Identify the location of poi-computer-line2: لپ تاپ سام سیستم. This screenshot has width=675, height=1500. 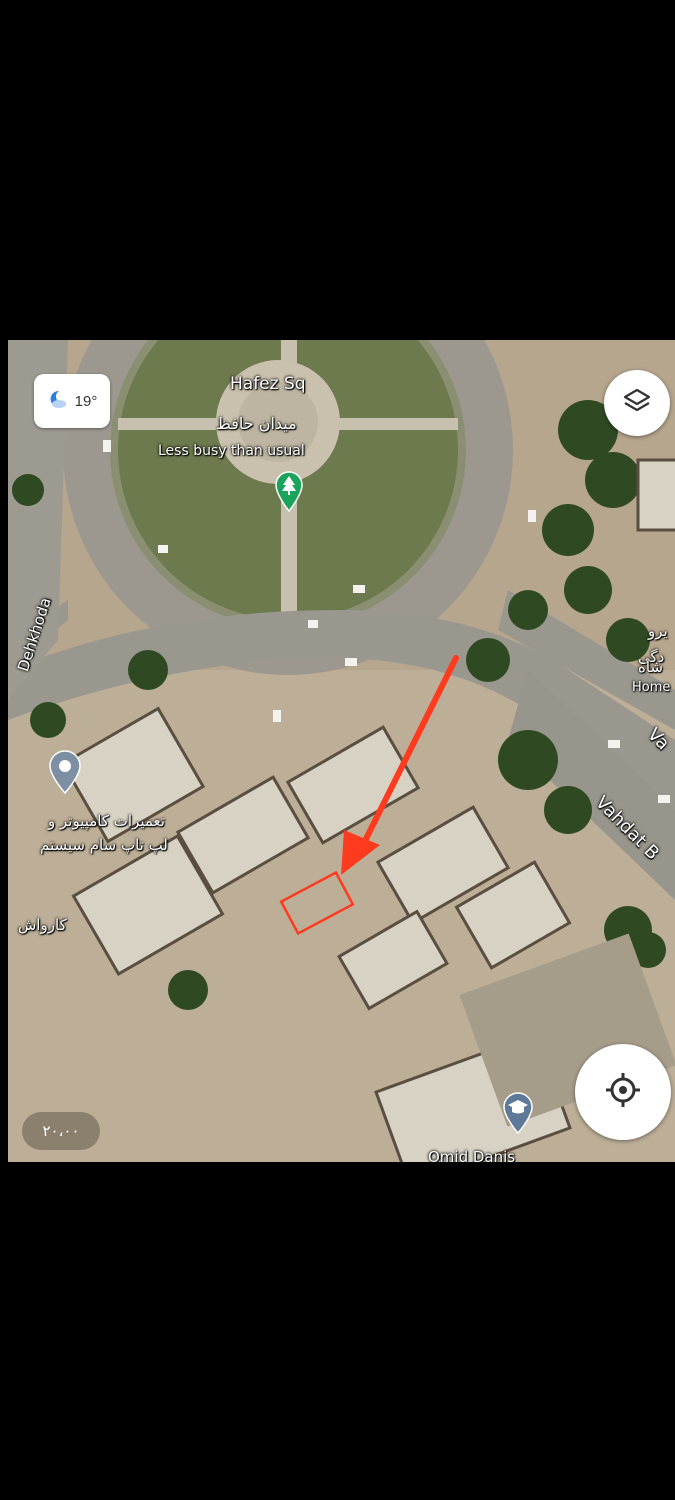
(104, 845).